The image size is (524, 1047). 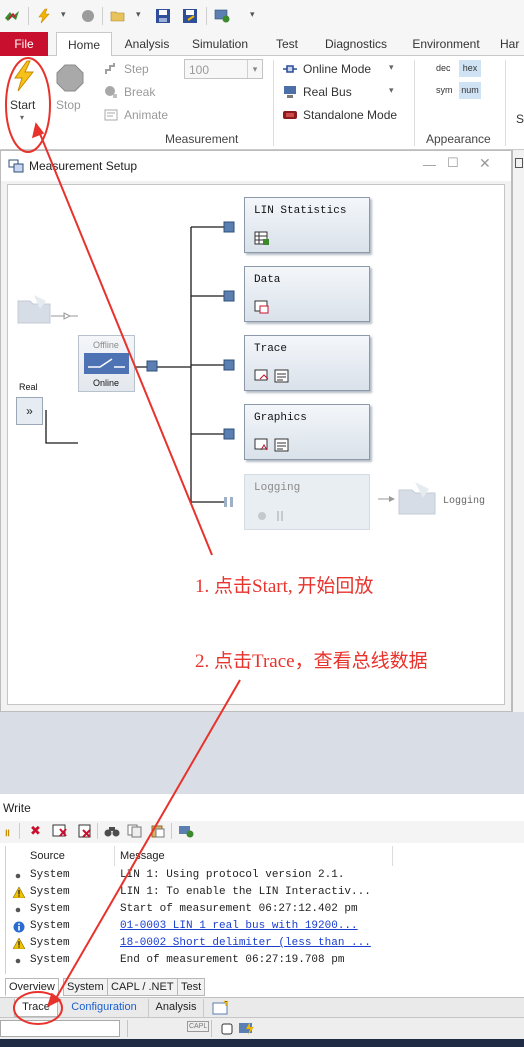 What do you see at coordinates (50, 926) in the screenshot?
I see `row-source: System` at bounding box center [50, 926].